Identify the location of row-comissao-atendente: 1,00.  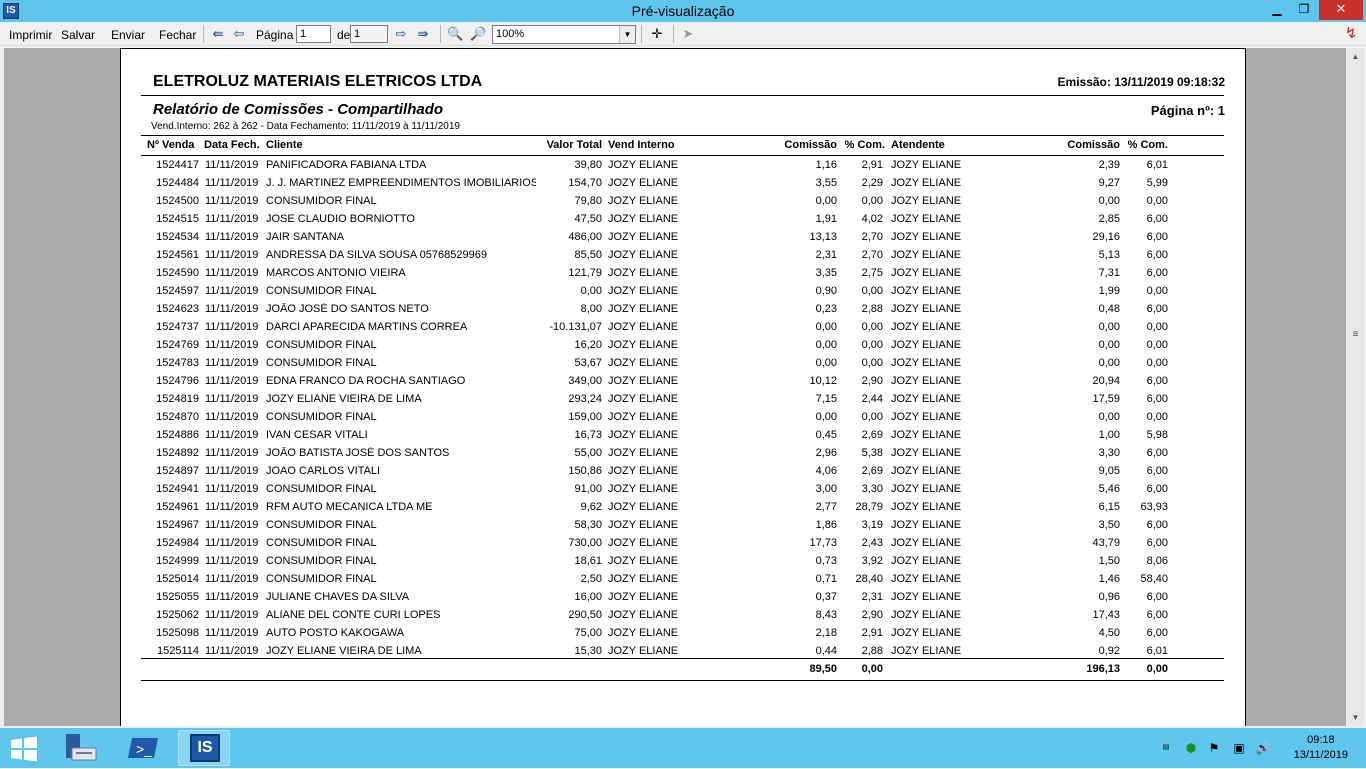
(1109, 435).